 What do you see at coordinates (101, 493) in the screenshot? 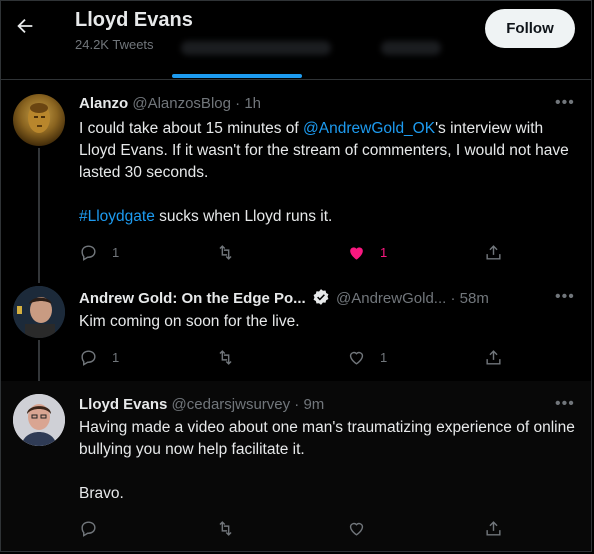
I see `tweet-text-paragraph: Bravo.` at bounding box center [101, 493].